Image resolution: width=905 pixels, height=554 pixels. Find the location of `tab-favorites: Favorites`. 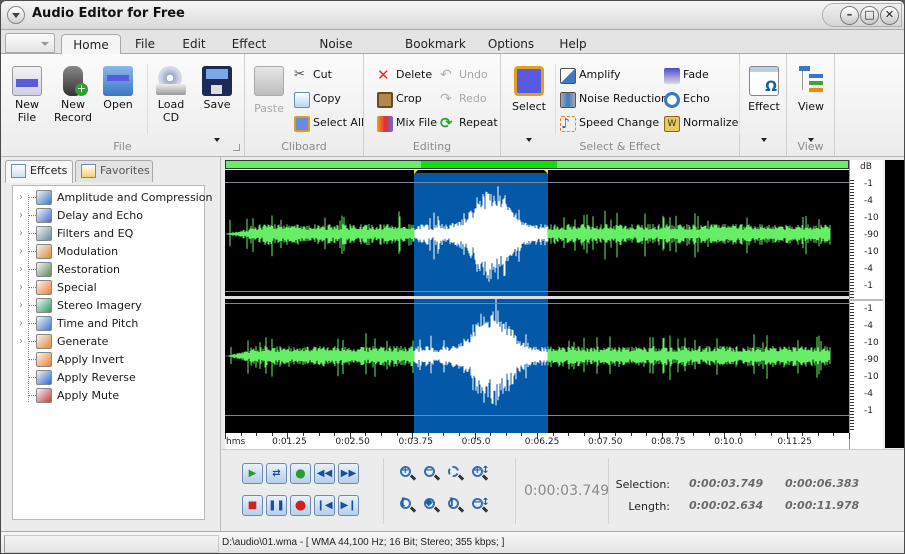

tab-favorites: Favorites is located at coordinates (114, 171).